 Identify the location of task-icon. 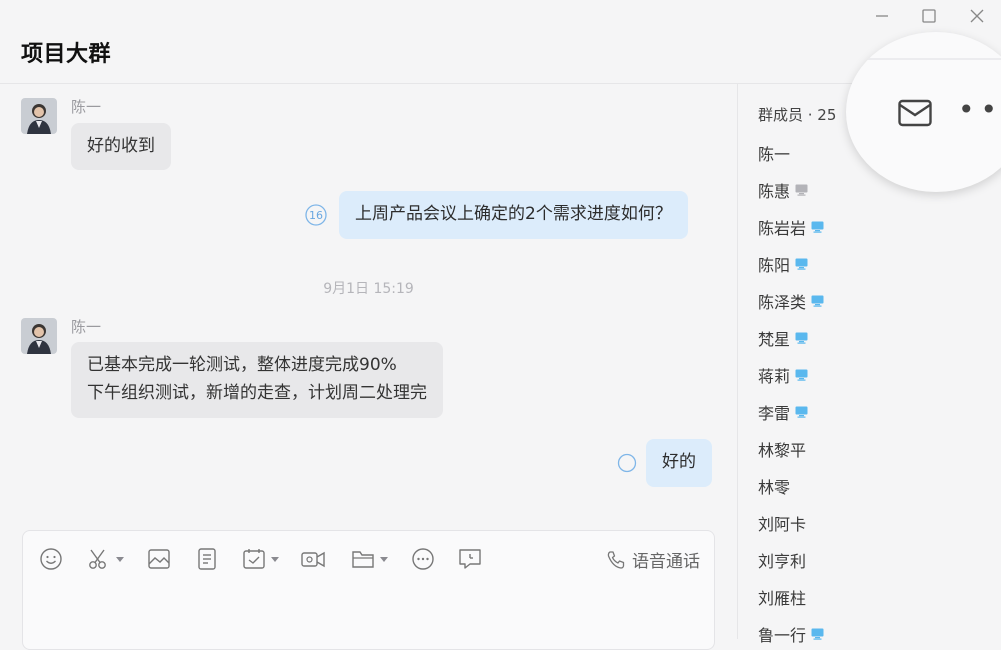
(260, 559).